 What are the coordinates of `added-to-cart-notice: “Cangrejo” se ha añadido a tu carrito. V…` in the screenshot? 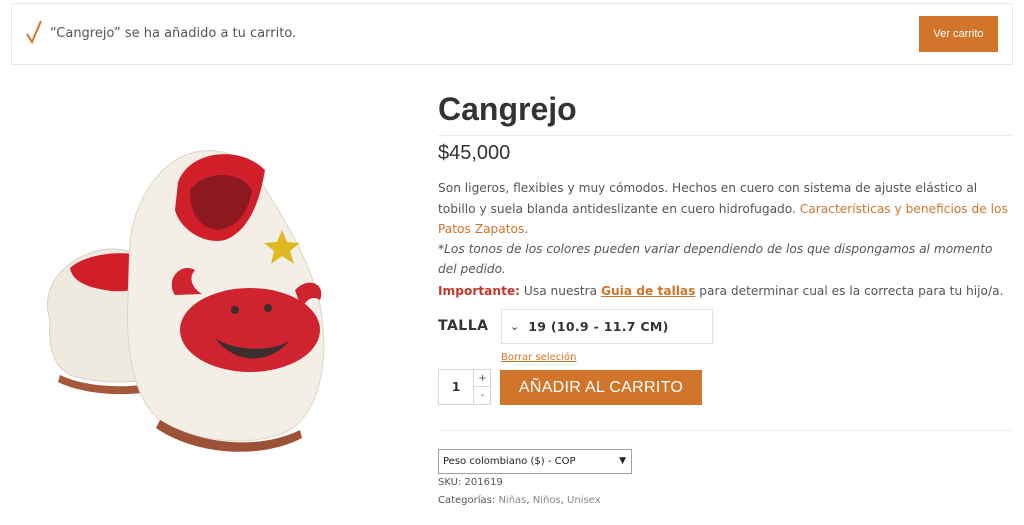 It's located at (512, 34).